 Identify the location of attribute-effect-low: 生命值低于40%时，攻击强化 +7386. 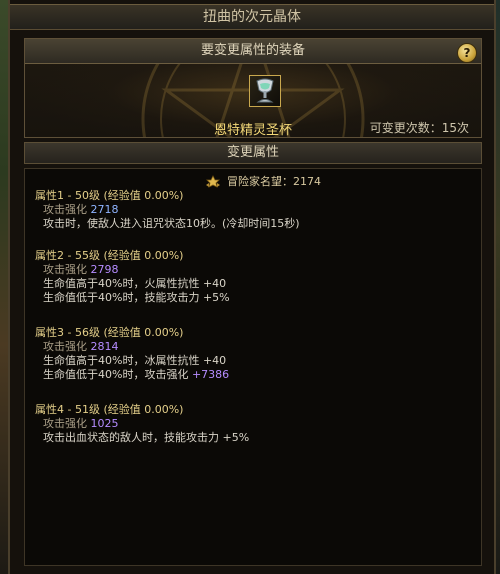
(132, 375).